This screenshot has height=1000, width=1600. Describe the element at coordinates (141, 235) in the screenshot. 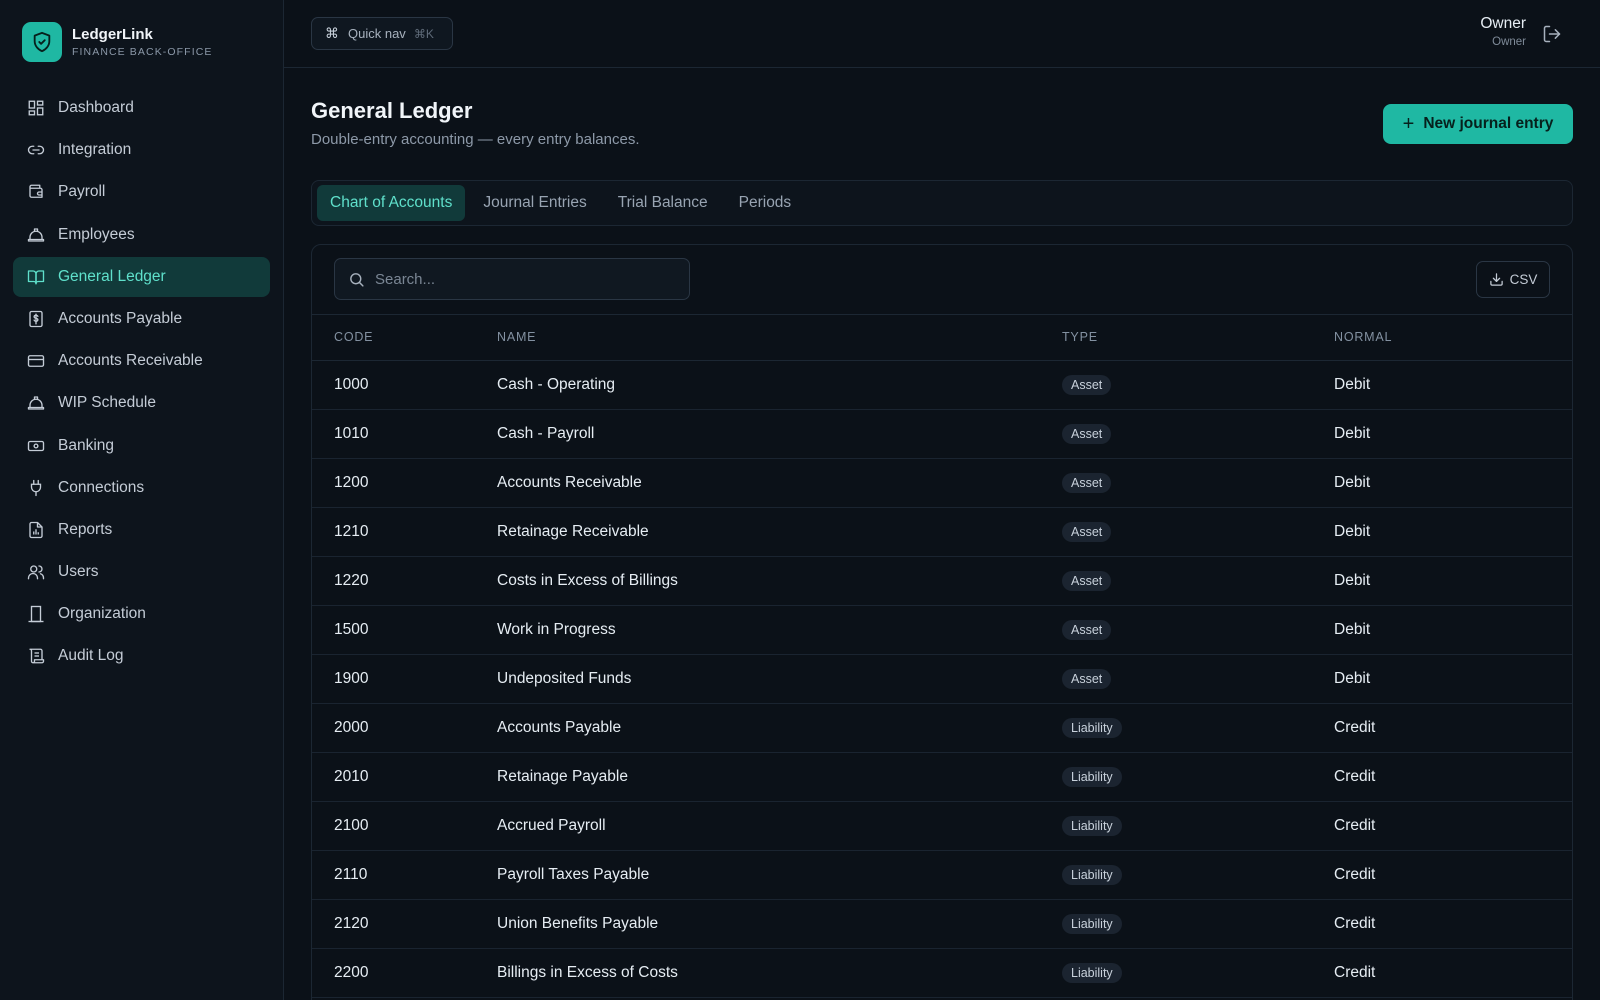

I see `sidebar-item-employees: Employees` at that location.